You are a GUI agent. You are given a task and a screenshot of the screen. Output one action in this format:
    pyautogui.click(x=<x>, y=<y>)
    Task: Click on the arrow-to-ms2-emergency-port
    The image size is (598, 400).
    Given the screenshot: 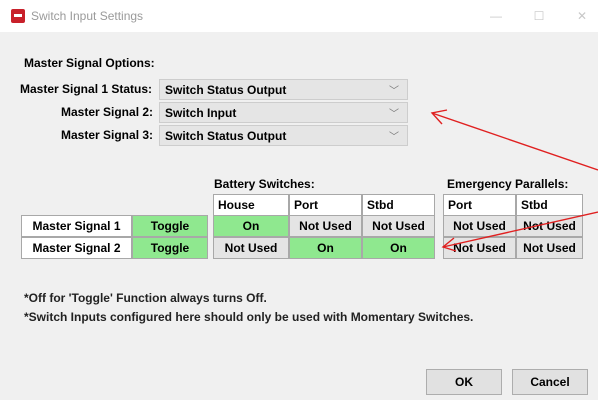 What is the action you would take?
    pyautogui.click(x=520, y=229)
    